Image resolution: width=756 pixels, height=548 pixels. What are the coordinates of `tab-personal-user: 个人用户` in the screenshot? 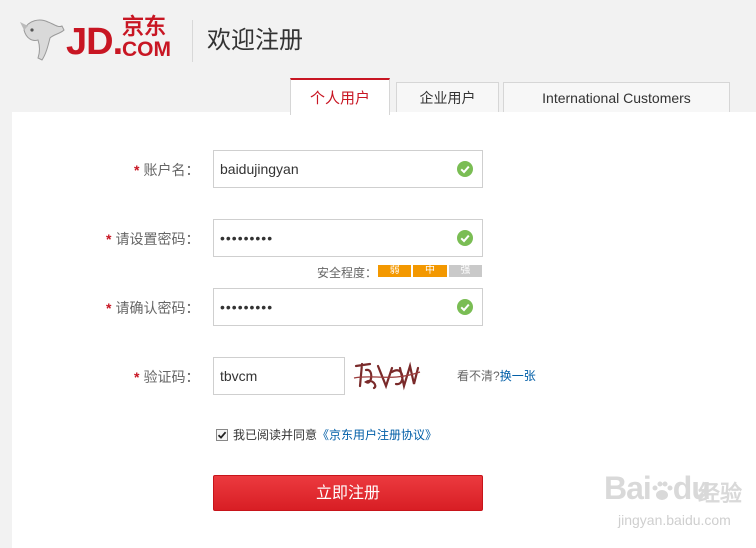 It's located at (340, 96).